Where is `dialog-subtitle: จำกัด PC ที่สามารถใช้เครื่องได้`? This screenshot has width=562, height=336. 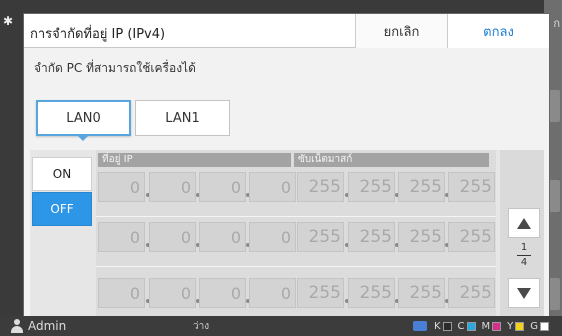 dialog-subtitle: จำกัด PC ที่สามารถใช้เครื่องได้ is located at coordinates (115, 68).